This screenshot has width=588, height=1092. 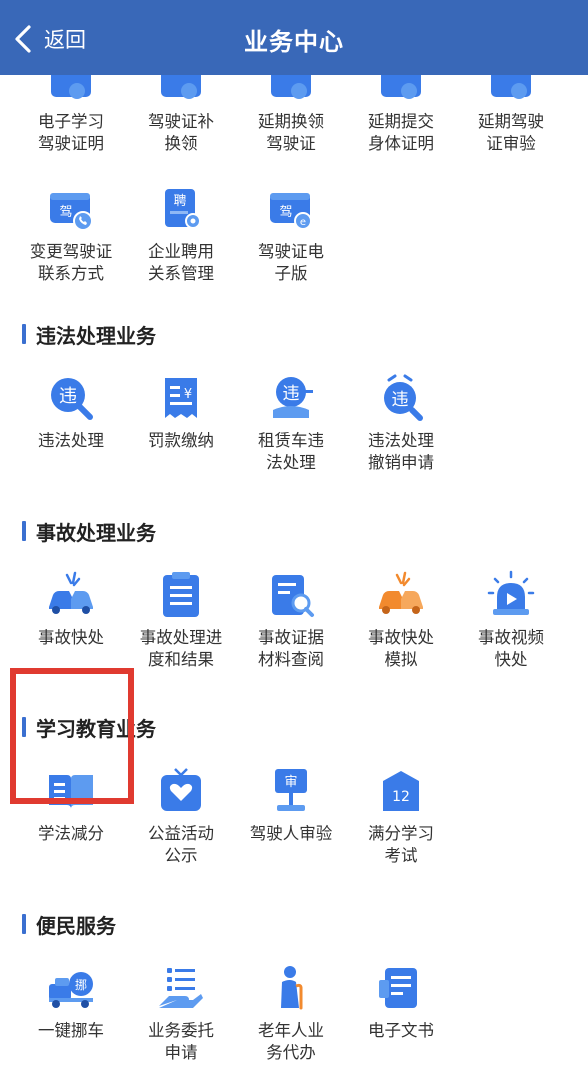 I want to click on e-license-card-icon: 驾e, so click(x=291, y=209).